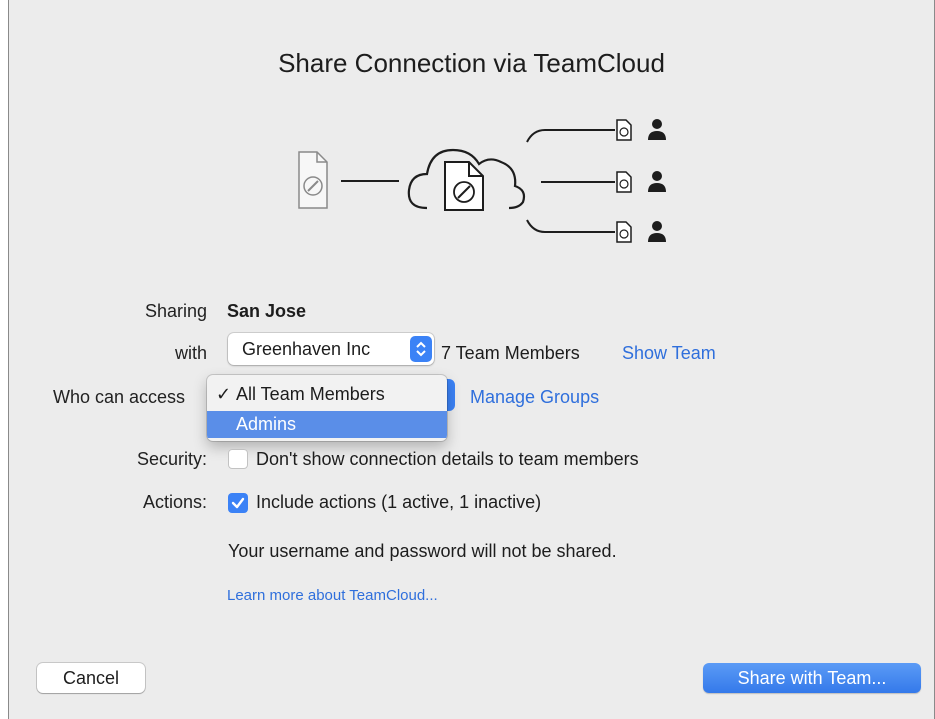  I want to click on with-label: with, so click(190, 353).